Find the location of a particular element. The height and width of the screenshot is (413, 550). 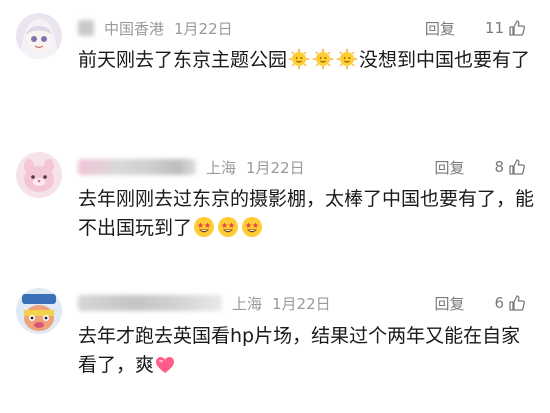

comment-text: 去年刚刚去过东京的摄影棚，太棒了中国也要有了，能不出国玩到了 is located at coordinates (308, 216).